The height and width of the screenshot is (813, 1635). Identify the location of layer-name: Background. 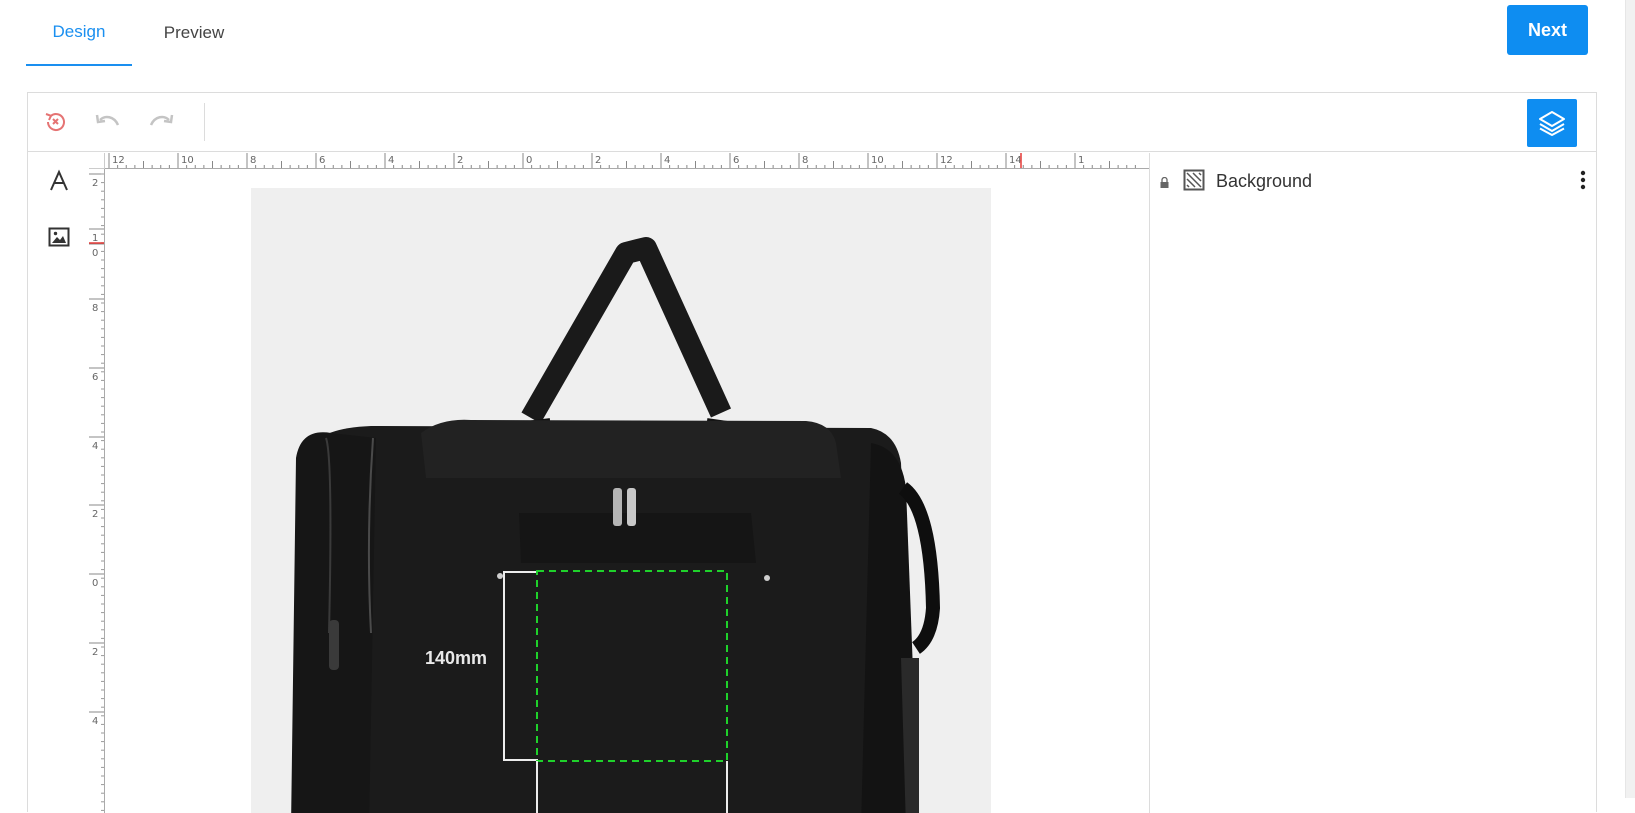
(1264, 181).